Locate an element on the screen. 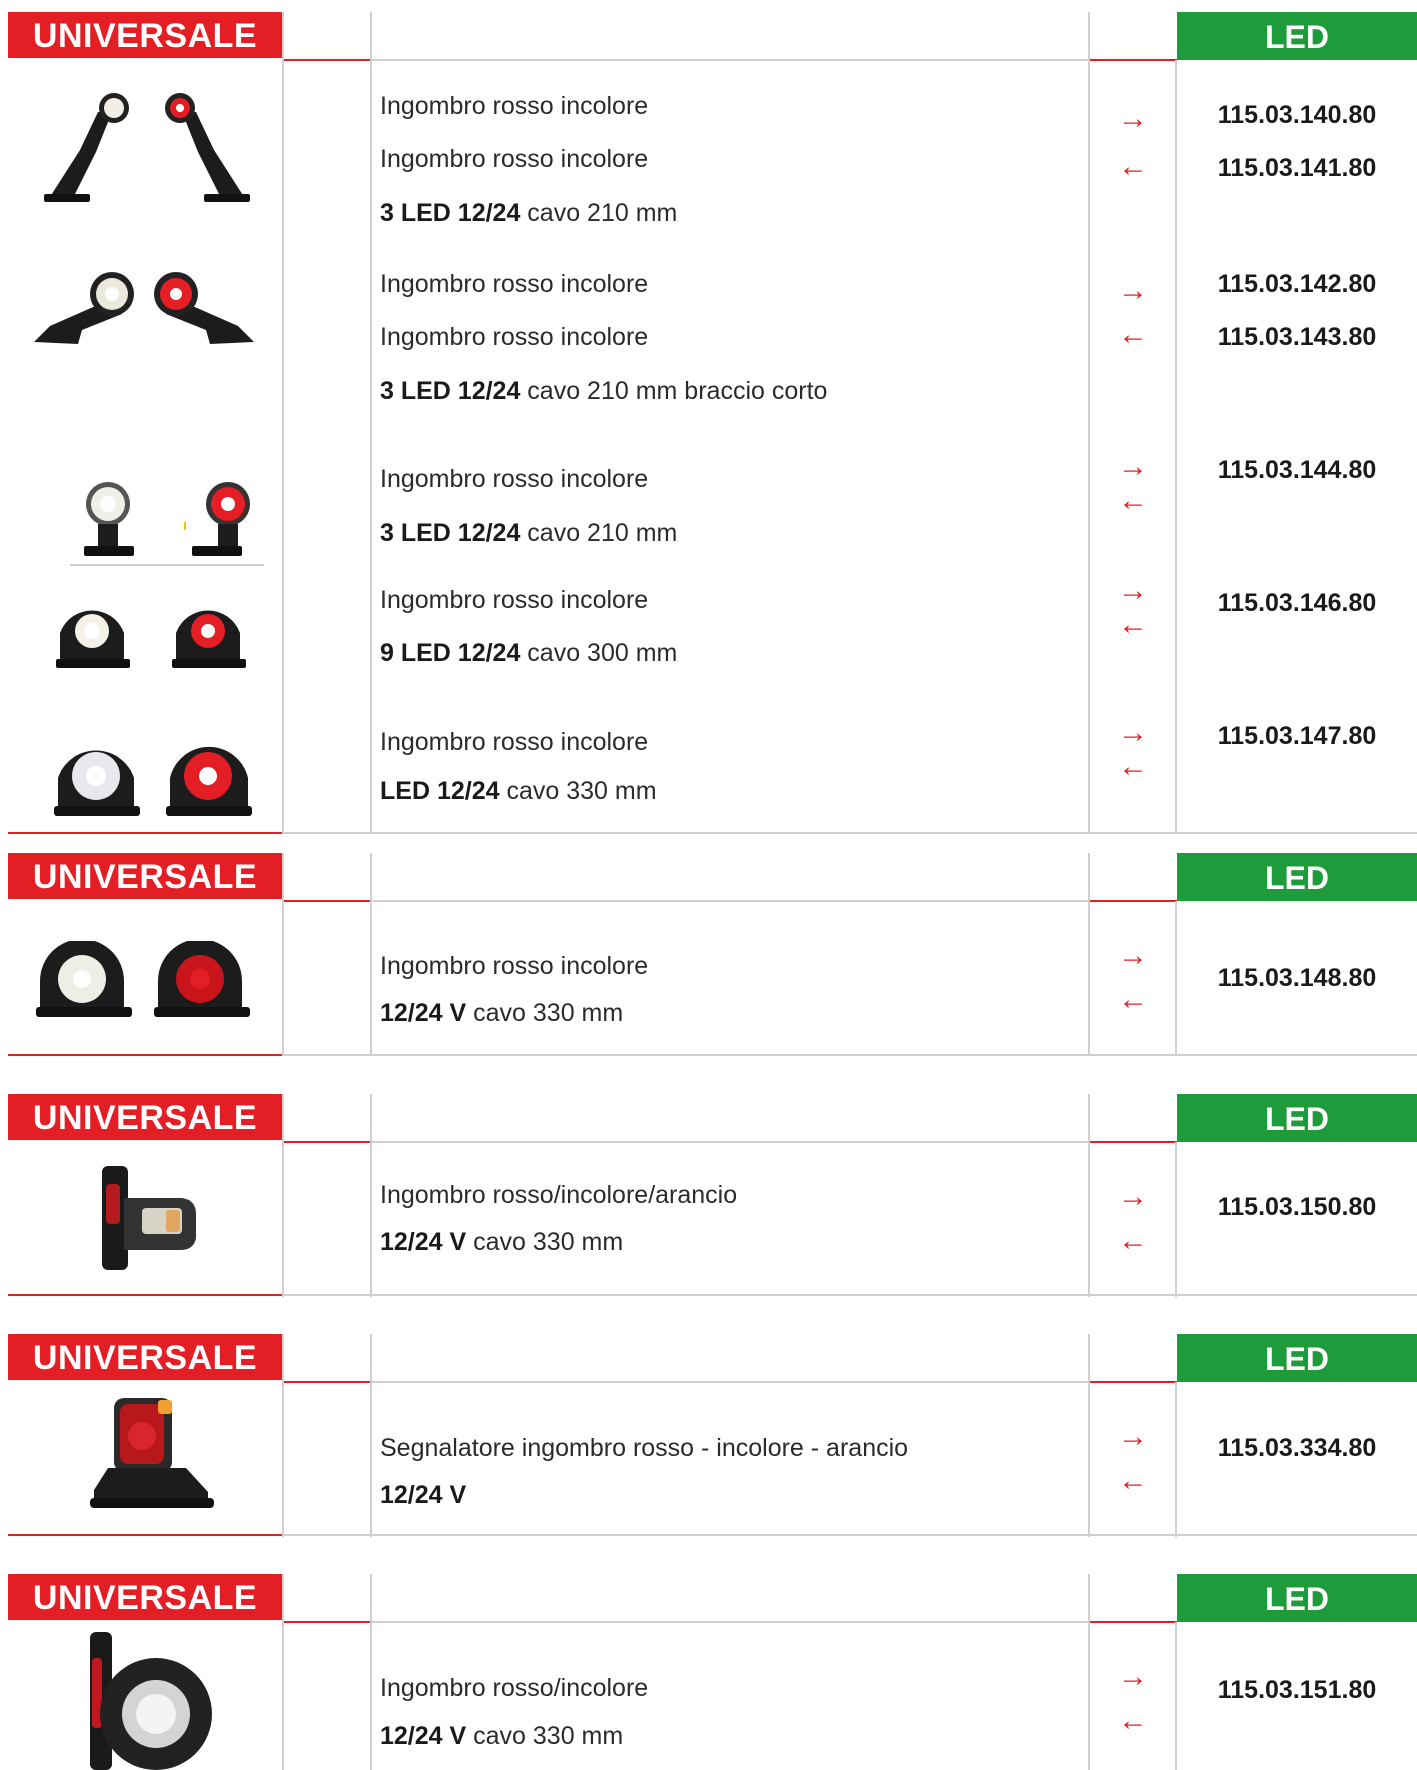  product-code: 115.03.147.80 is located at coordinates (1297, 736).